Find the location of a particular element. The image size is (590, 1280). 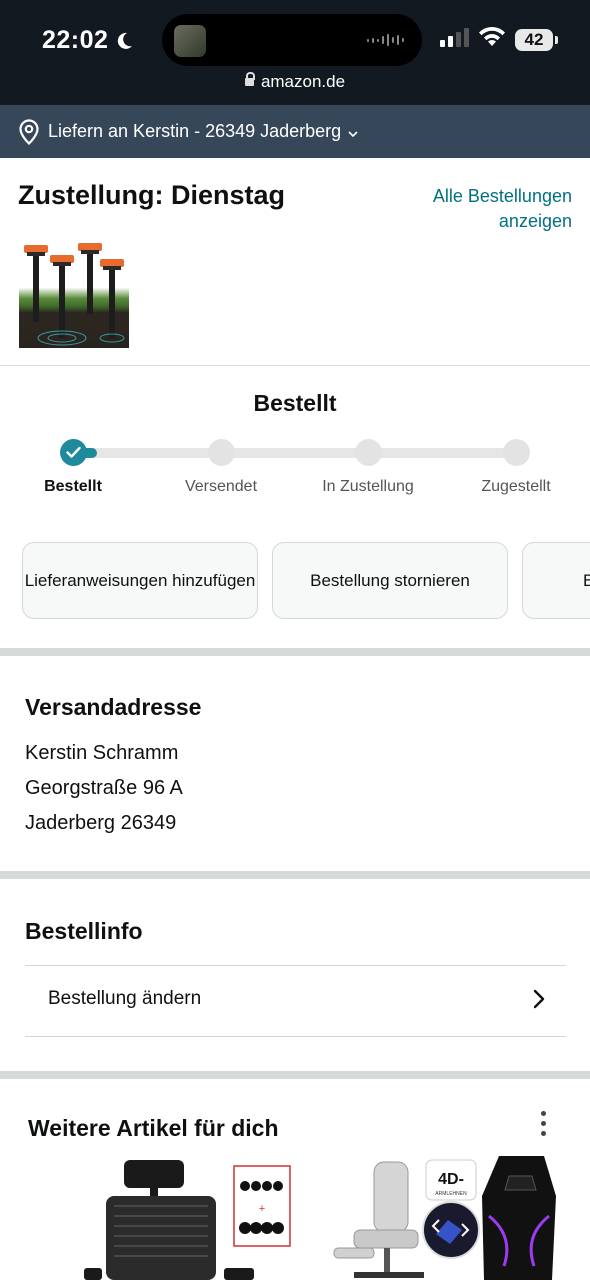

product-image is located at coordinates (74, 293).